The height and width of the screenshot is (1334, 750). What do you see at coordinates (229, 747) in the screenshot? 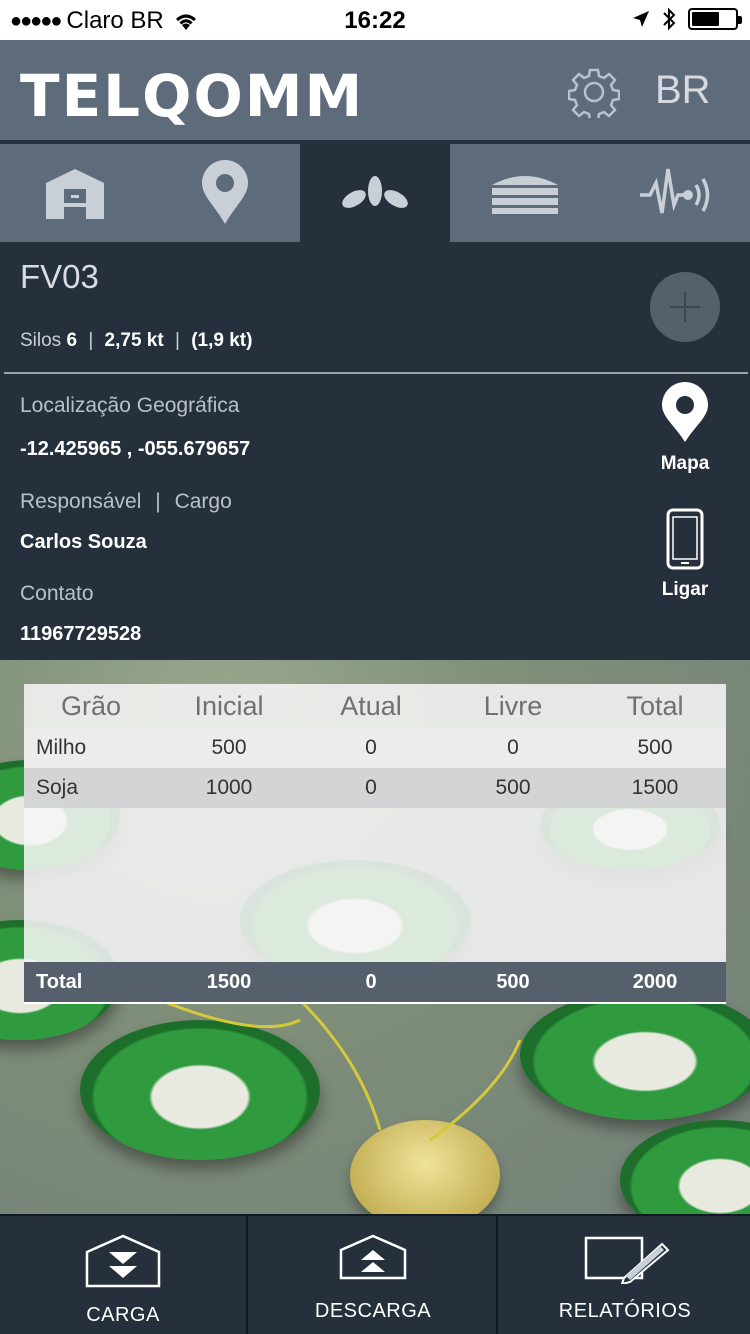
I see `cell-initial: 500` at bounding box center [229, 747].